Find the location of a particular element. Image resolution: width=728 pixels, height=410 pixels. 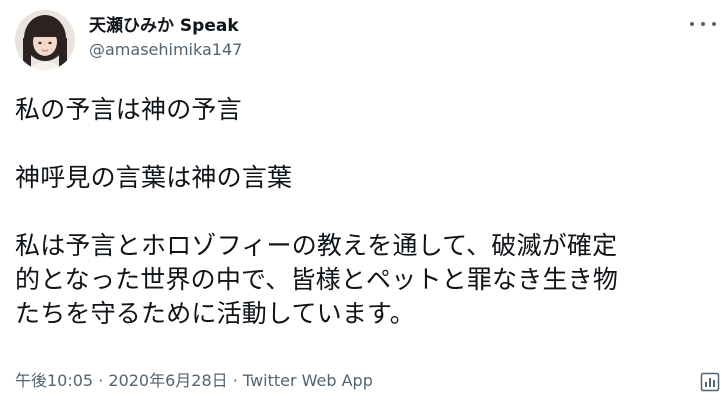

analytics-icon is located at coordinates (710, 382).